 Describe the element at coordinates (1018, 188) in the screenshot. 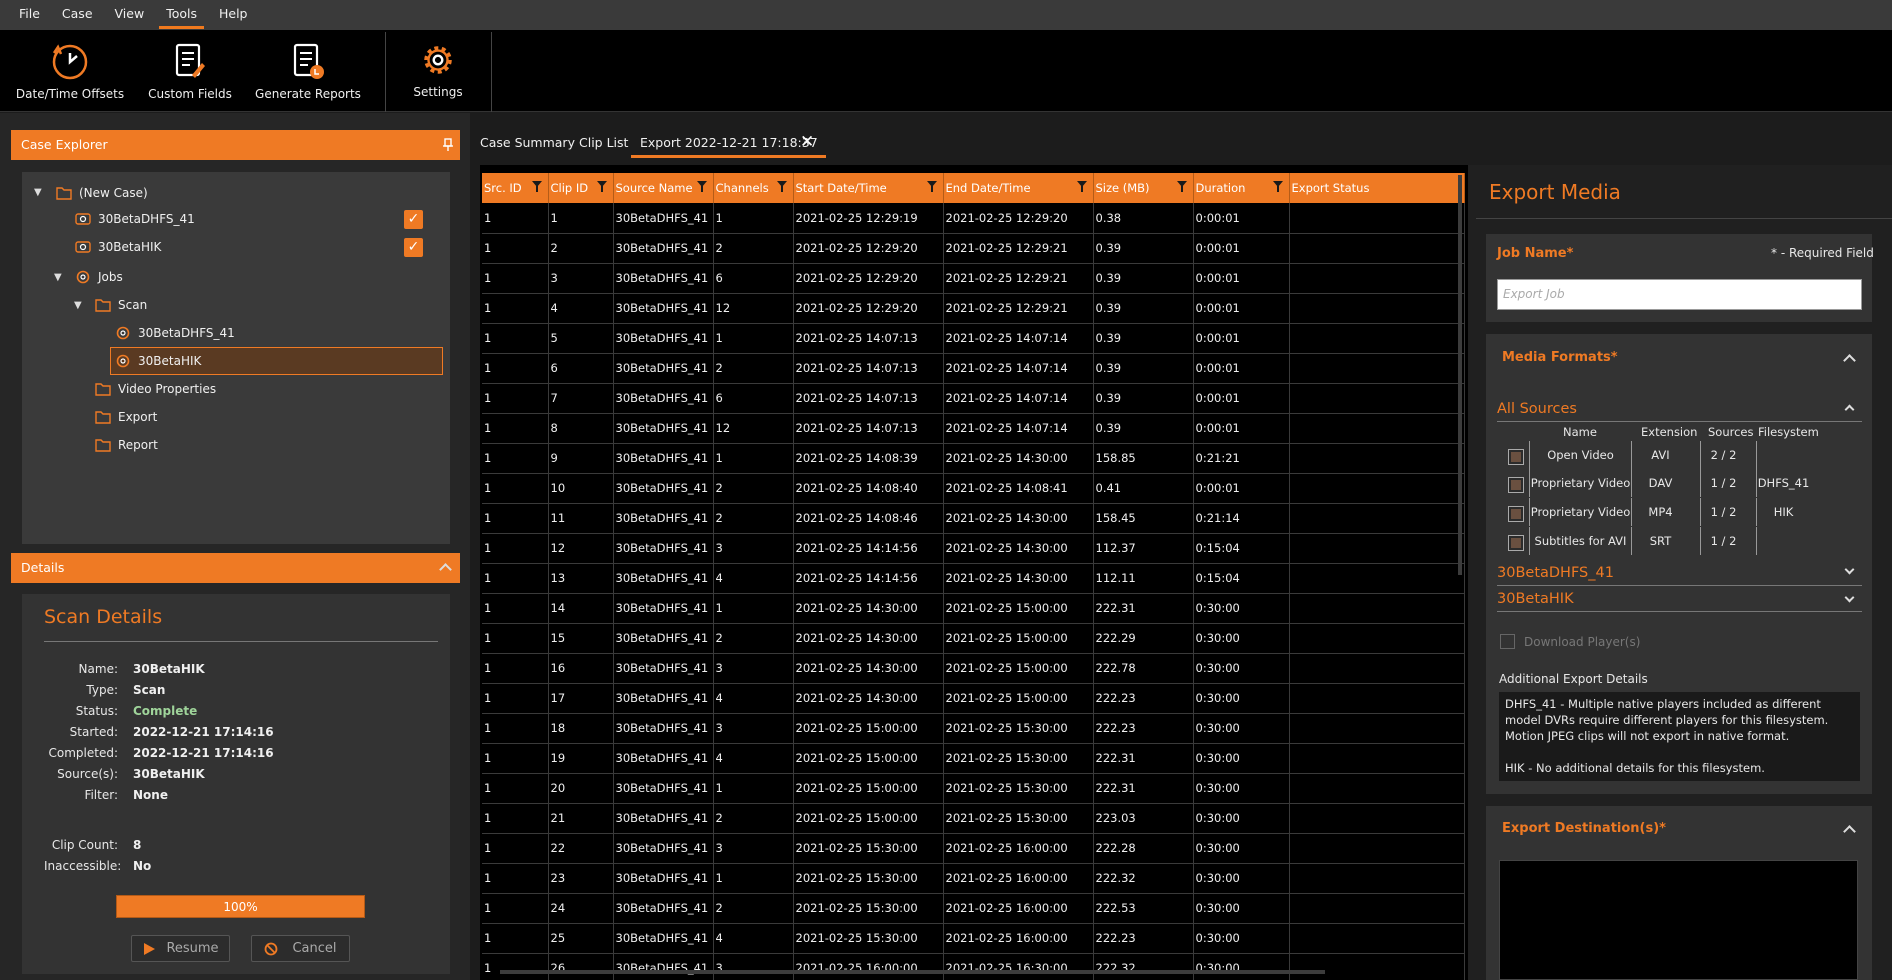

I see `column-header: End Date/Time` at that location.